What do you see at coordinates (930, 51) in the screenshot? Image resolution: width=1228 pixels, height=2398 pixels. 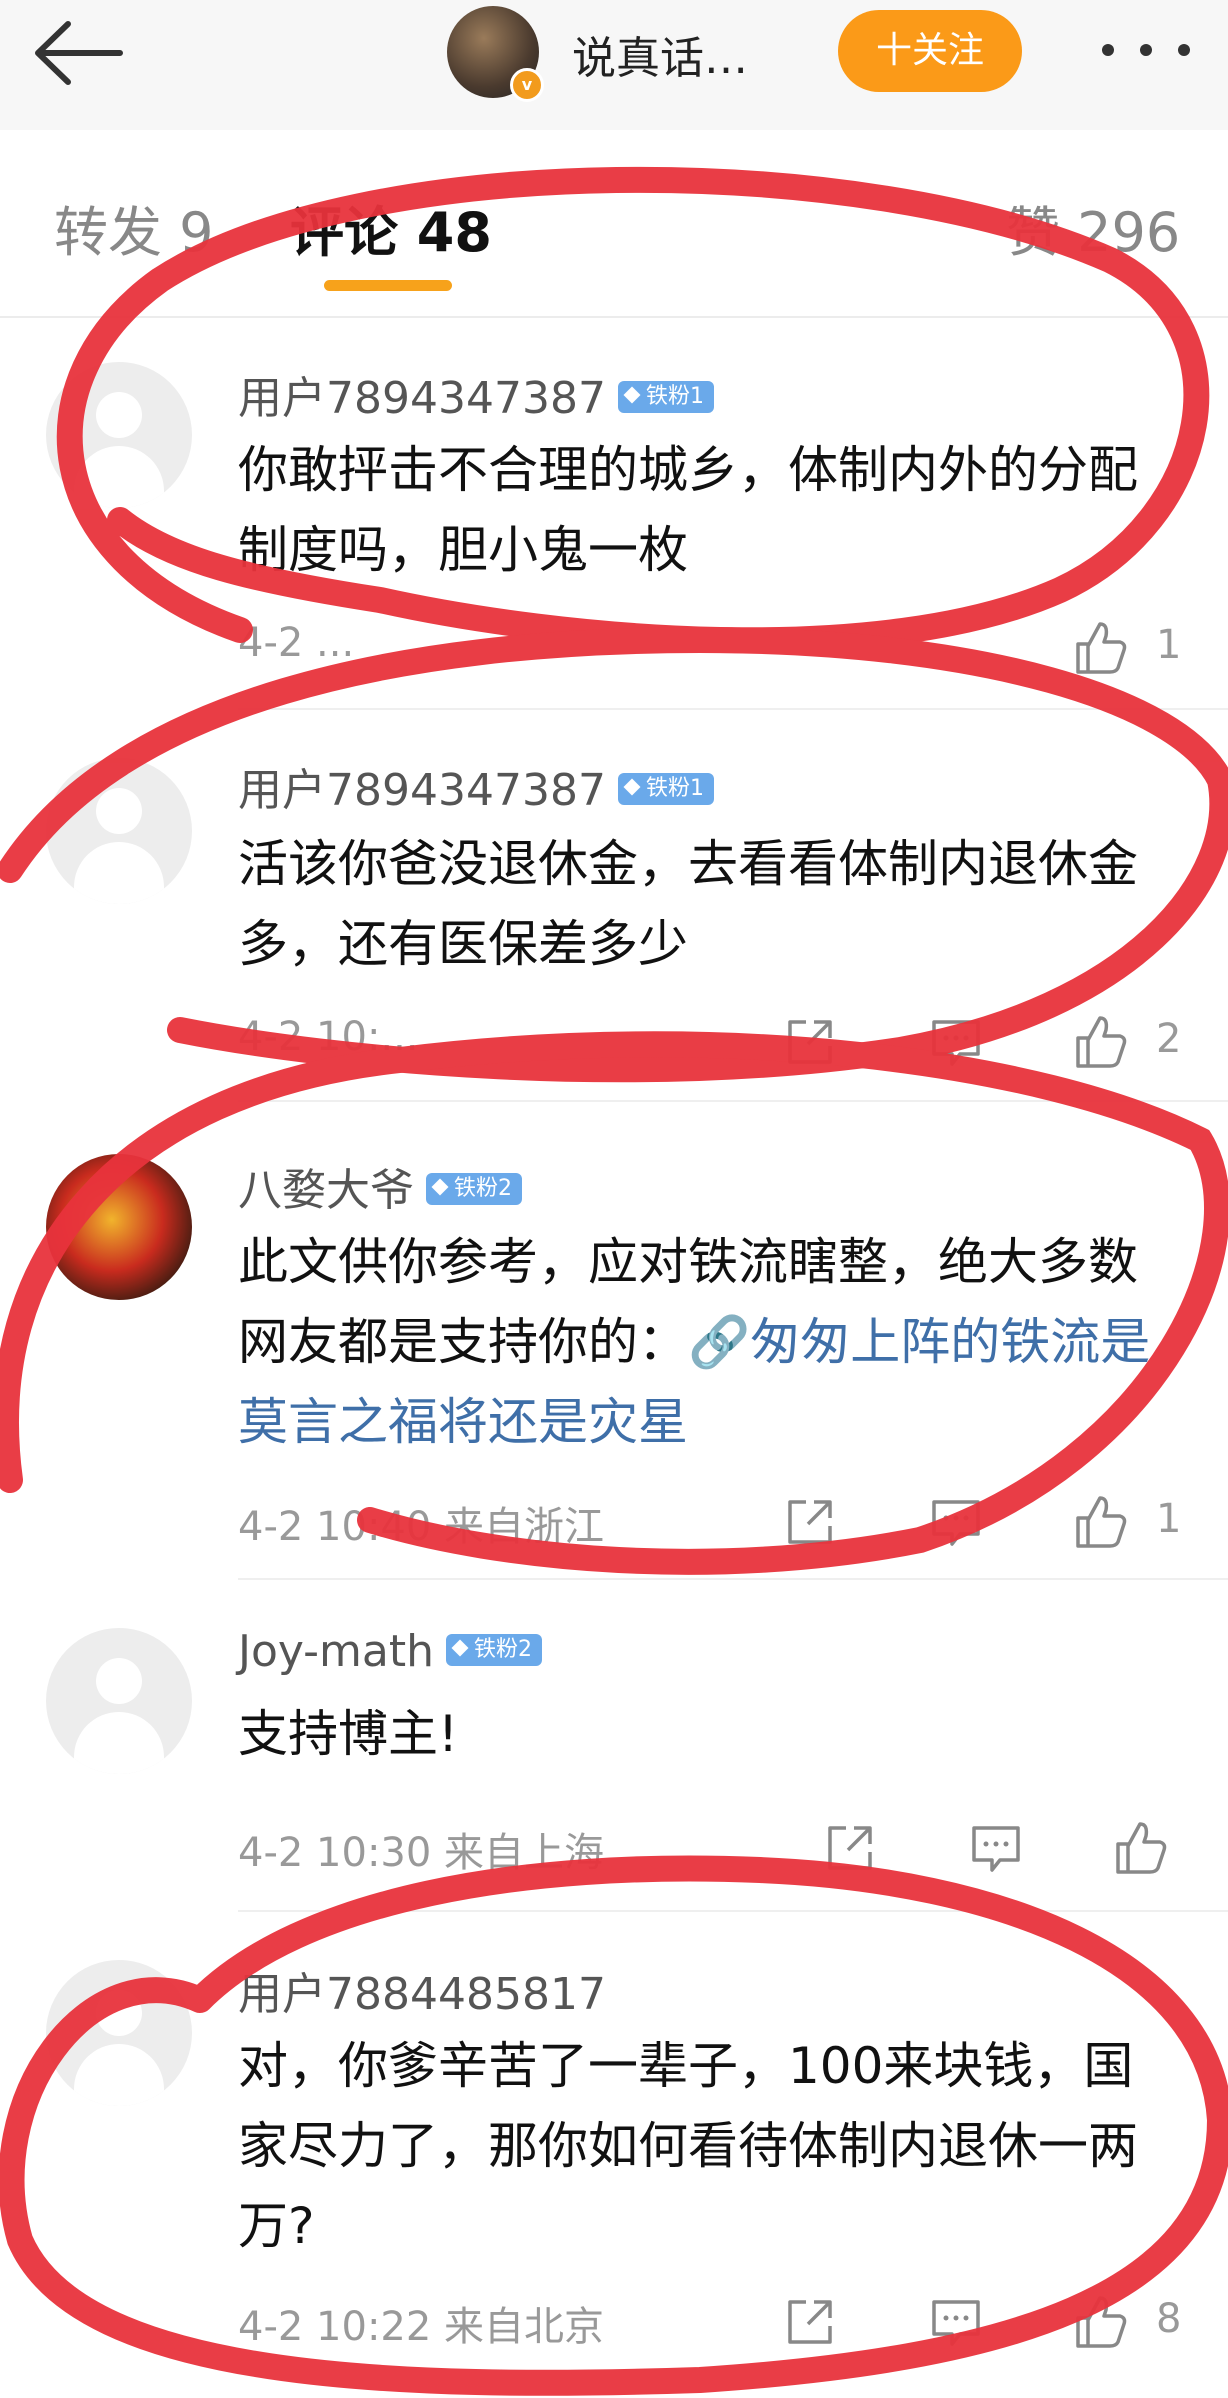 I see `follow-button: 十关注` at bounding box center [930, 51].